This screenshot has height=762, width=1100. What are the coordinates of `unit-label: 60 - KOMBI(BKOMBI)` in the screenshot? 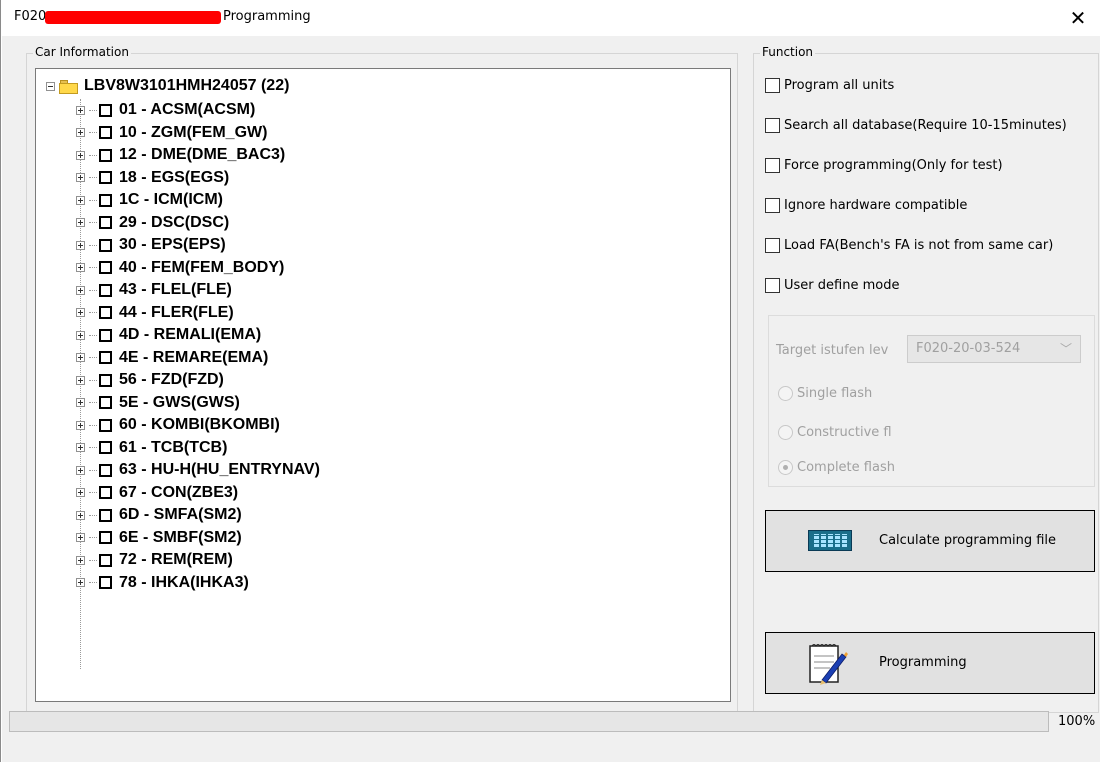 It's located at (199, 424).